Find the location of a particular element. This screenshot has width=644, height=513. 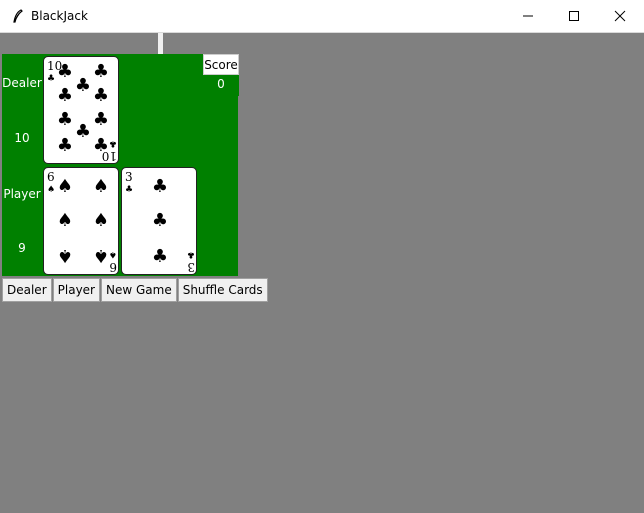

score-value: 0 is located at coordinates (221, 84).